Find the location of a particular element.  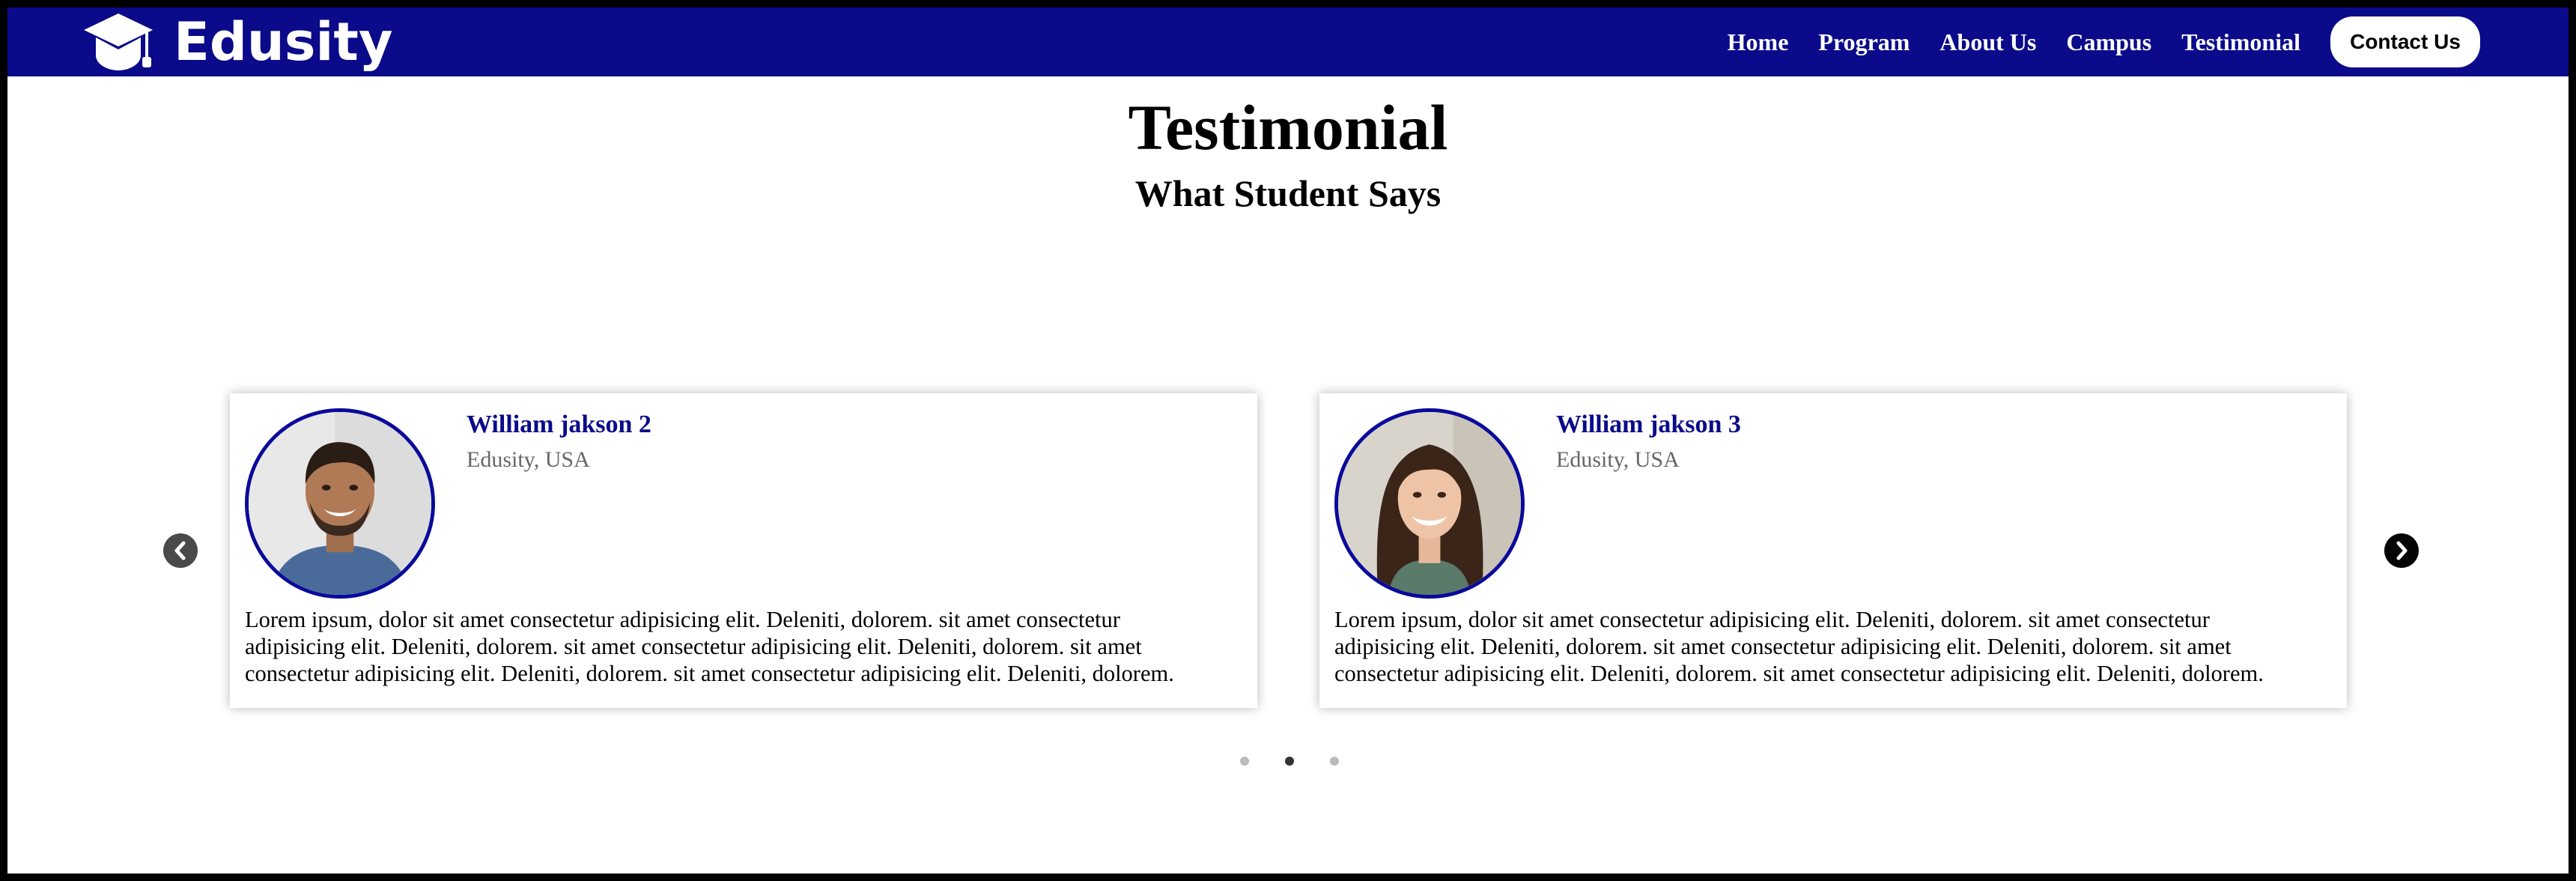

nav-link-program: Program is located at coordinates (1864, 42).